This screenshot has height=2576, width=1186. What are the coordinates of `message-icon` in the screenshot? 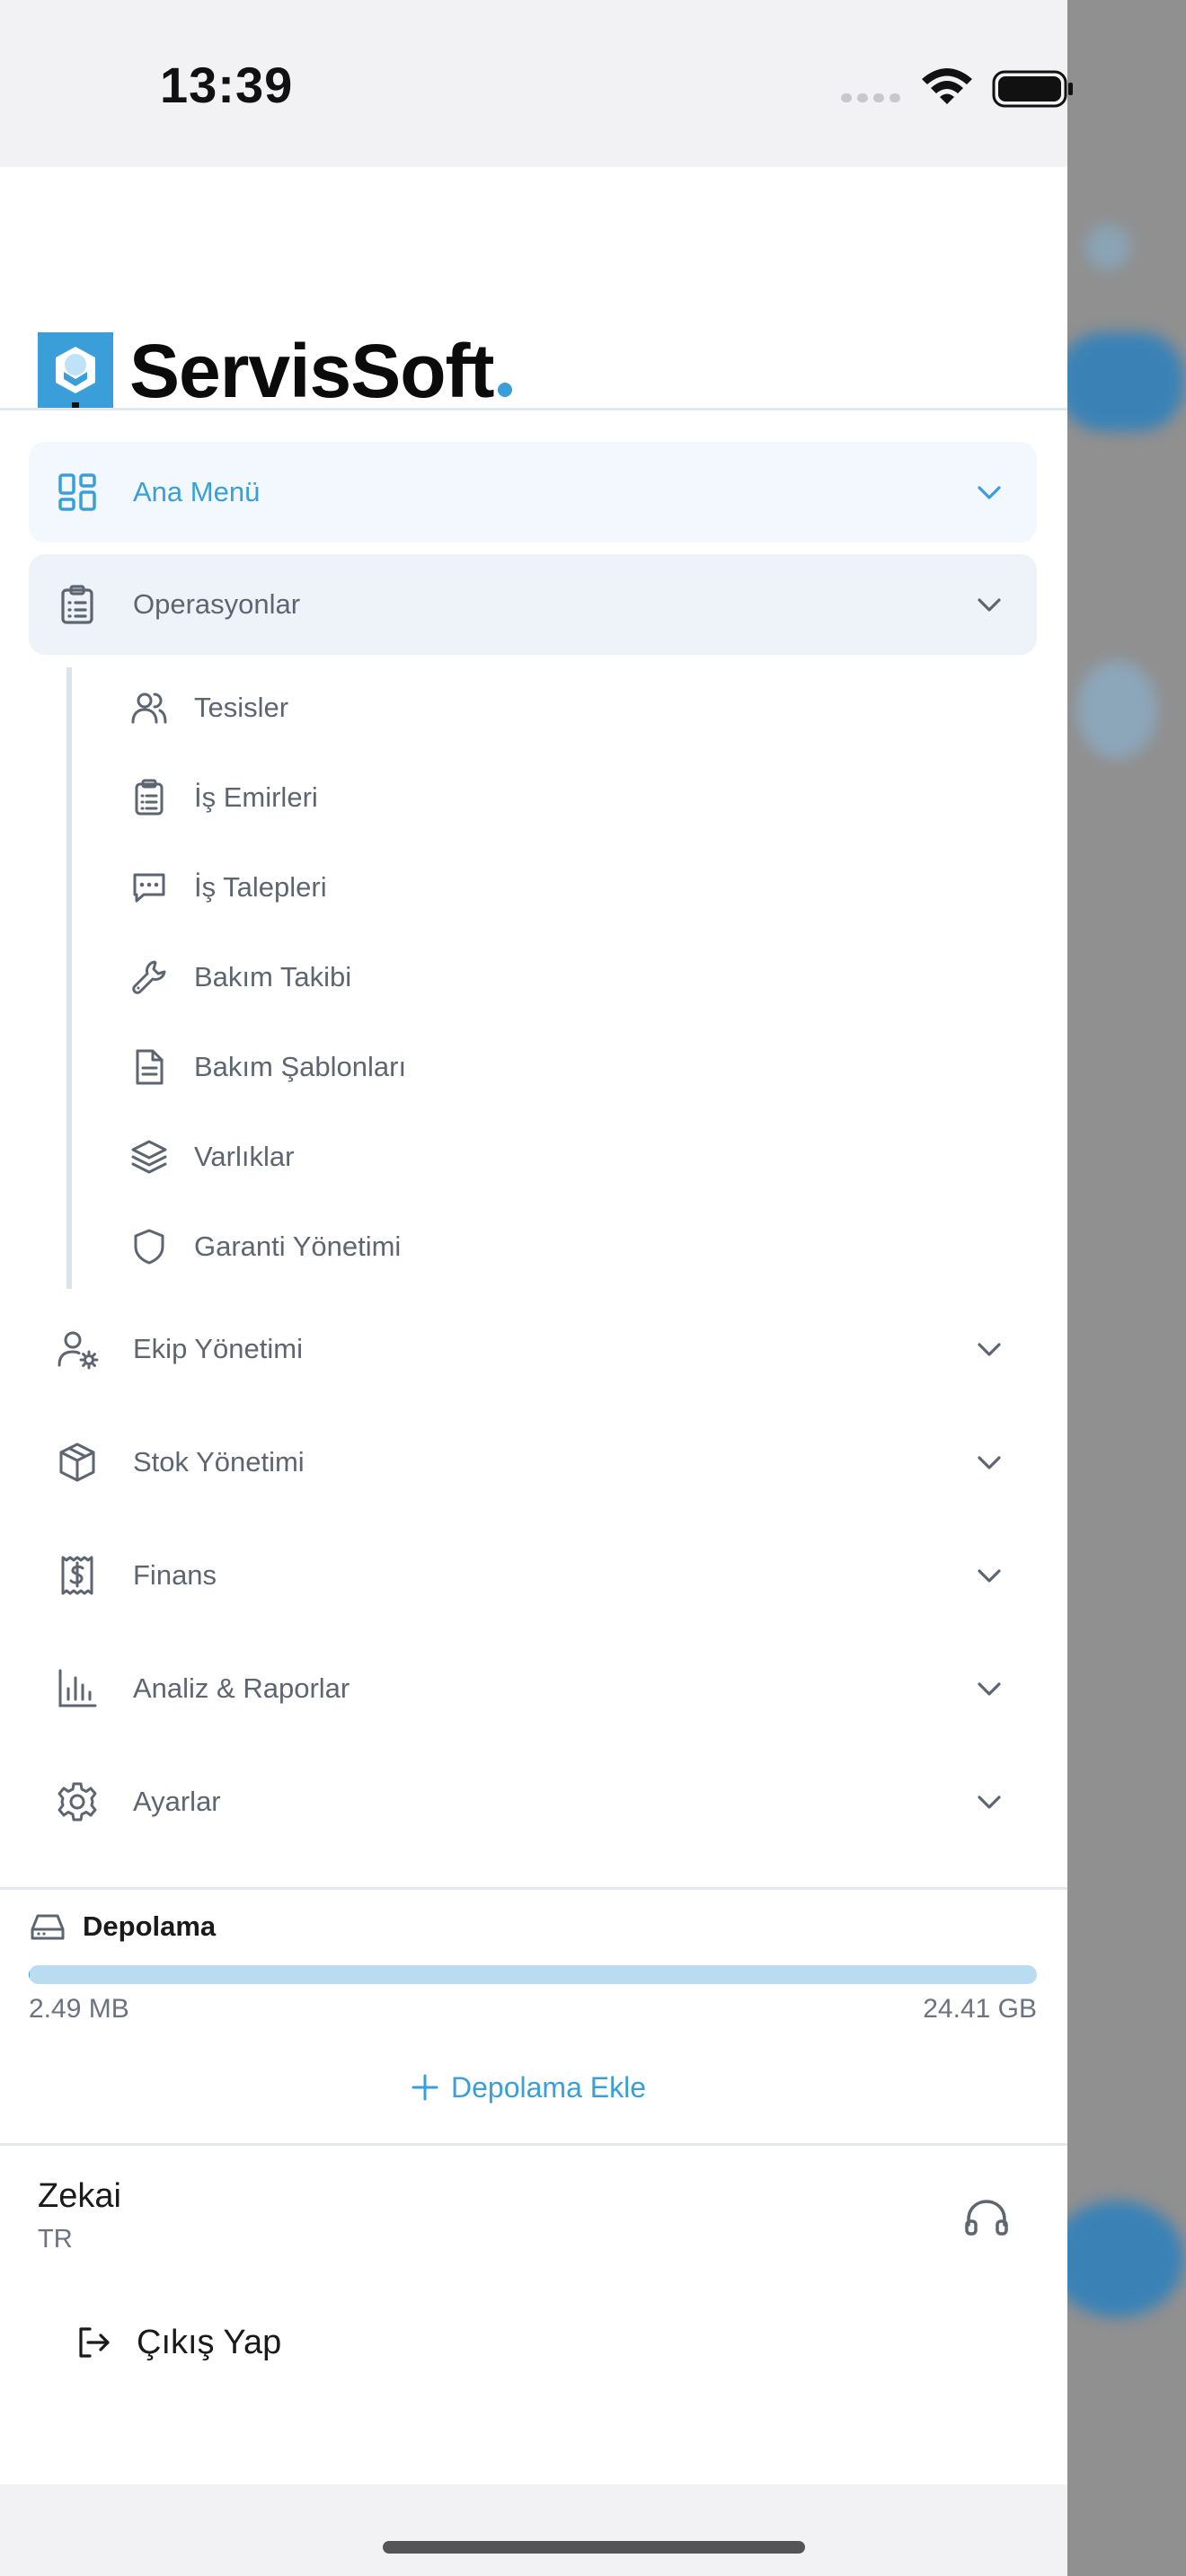 It's located at (149, 888).